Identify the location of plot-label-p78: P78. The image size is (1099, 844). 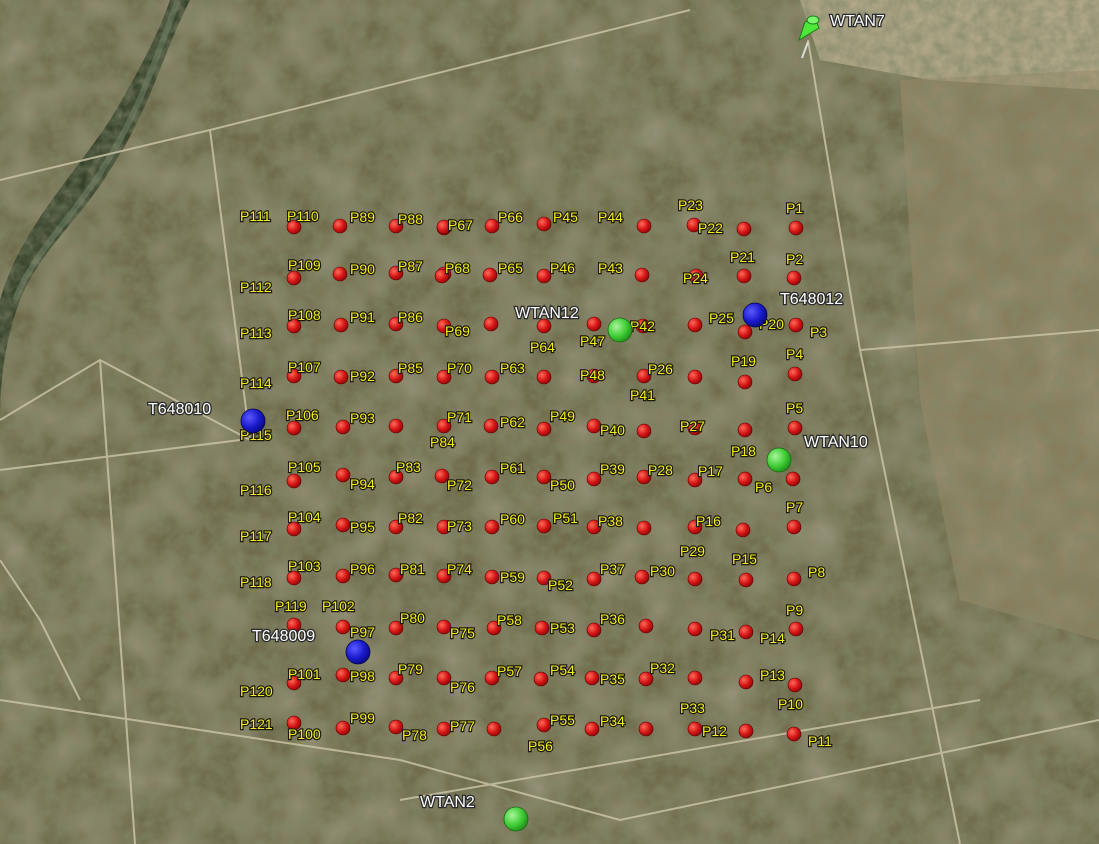
(414, 735).